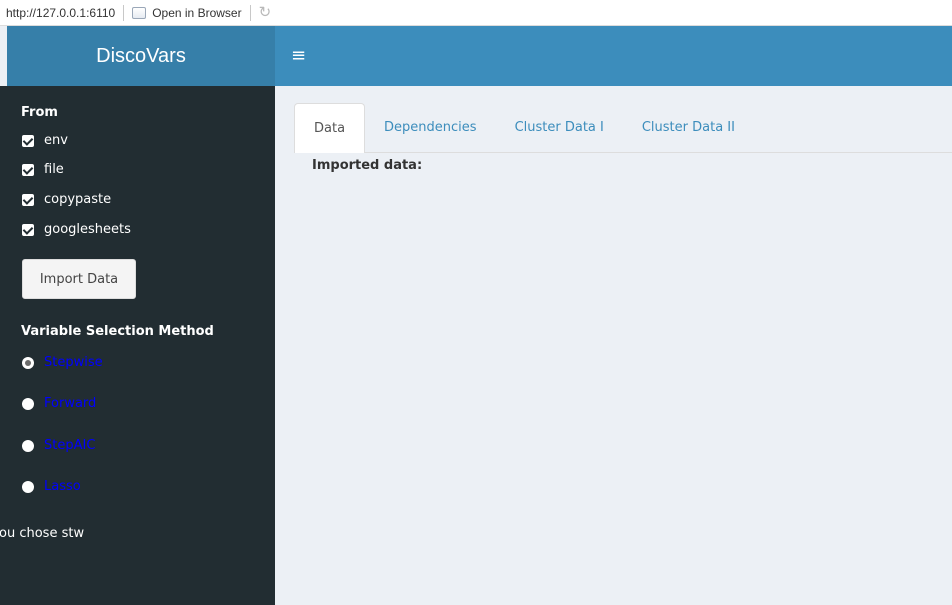  Describe the element at coordinates (430, 127) in the screenshot. I see `tab-dependencies: Dependencies` at that location.